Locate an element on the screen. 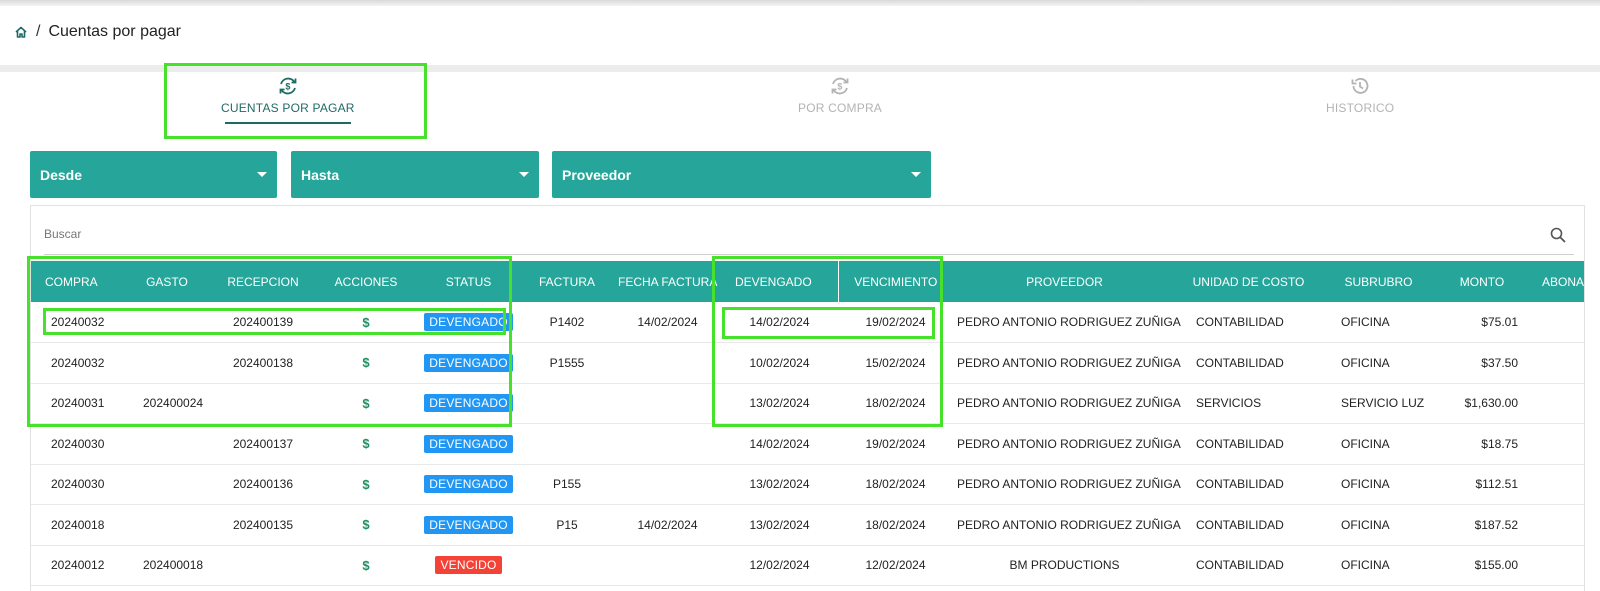 The width and height of the screenshot is (1600, 591). cell-compra: 20240012 is located at coordinates (78, 565).